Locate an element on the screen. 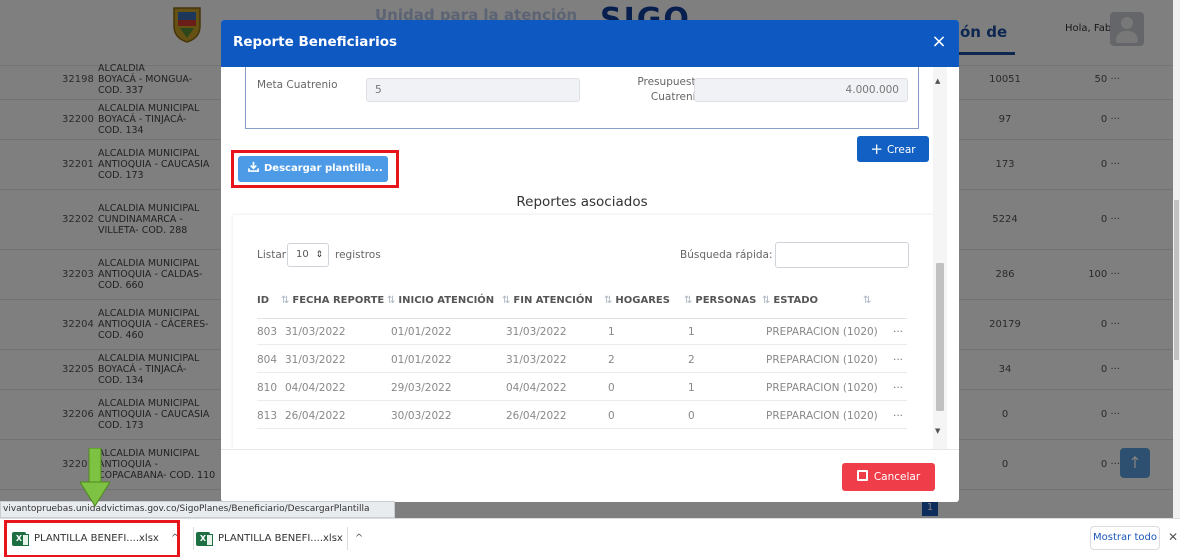 Image resolution: width=1180 pixels, height=557 pixels. presupuesto-input: 4.000.000 is located at coordinates (801, 90).